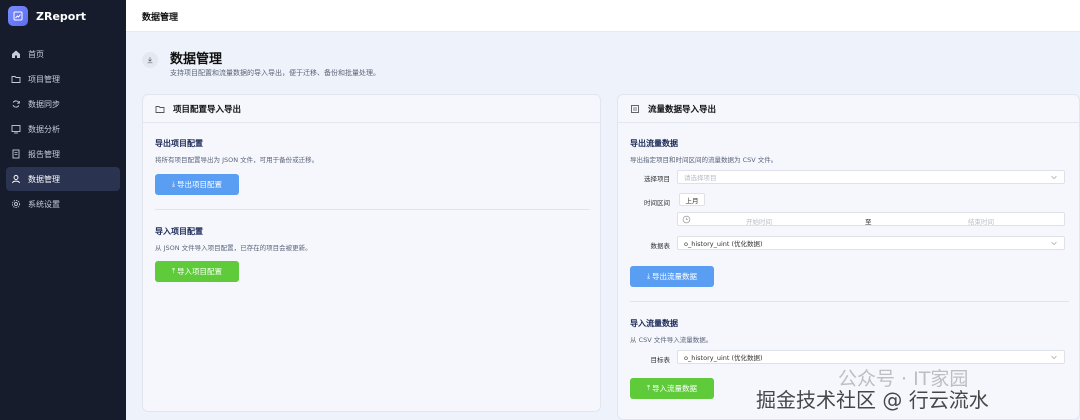 This screenshot has height=420, width=1080. I want to click on card-header: 项目配置导入导出, so click(371, 109).